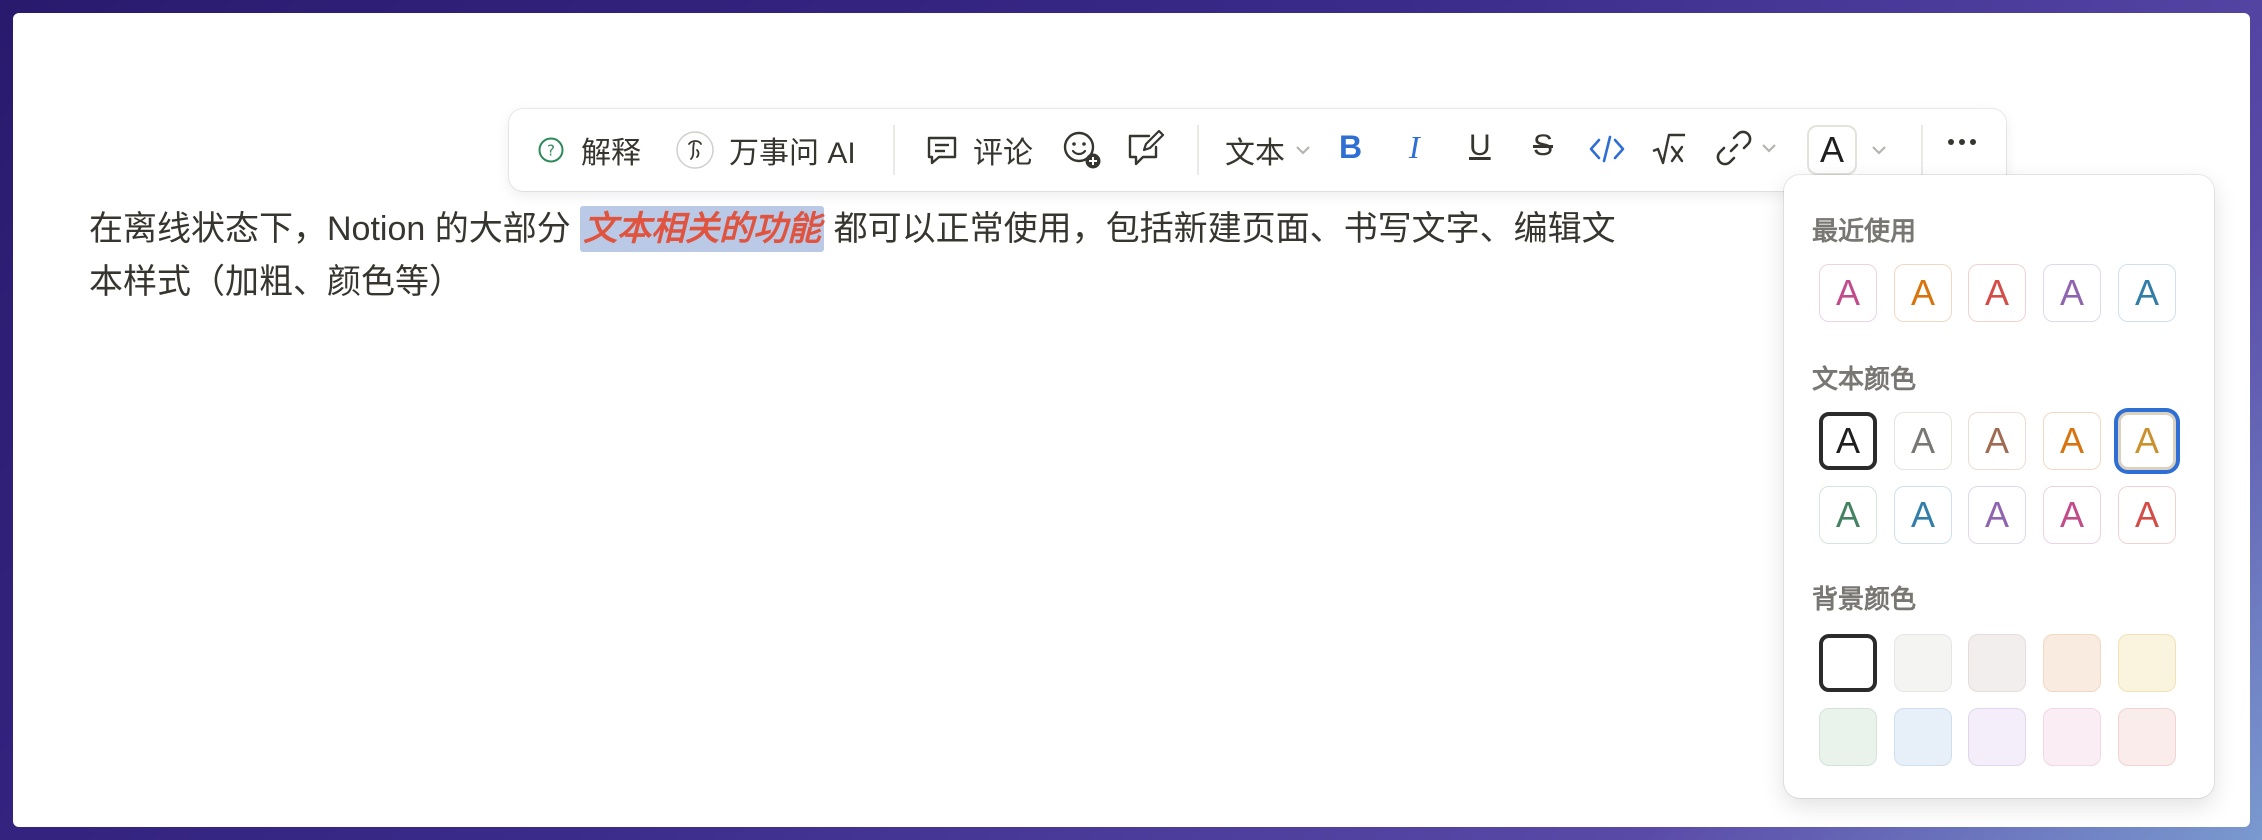 Image resolution: width=2262 pixels, height=840 pixels. What do you see at coordinates (611, 153) in the screenshot?
I see `explain-label: 解释` at bounding box center [611, 153].